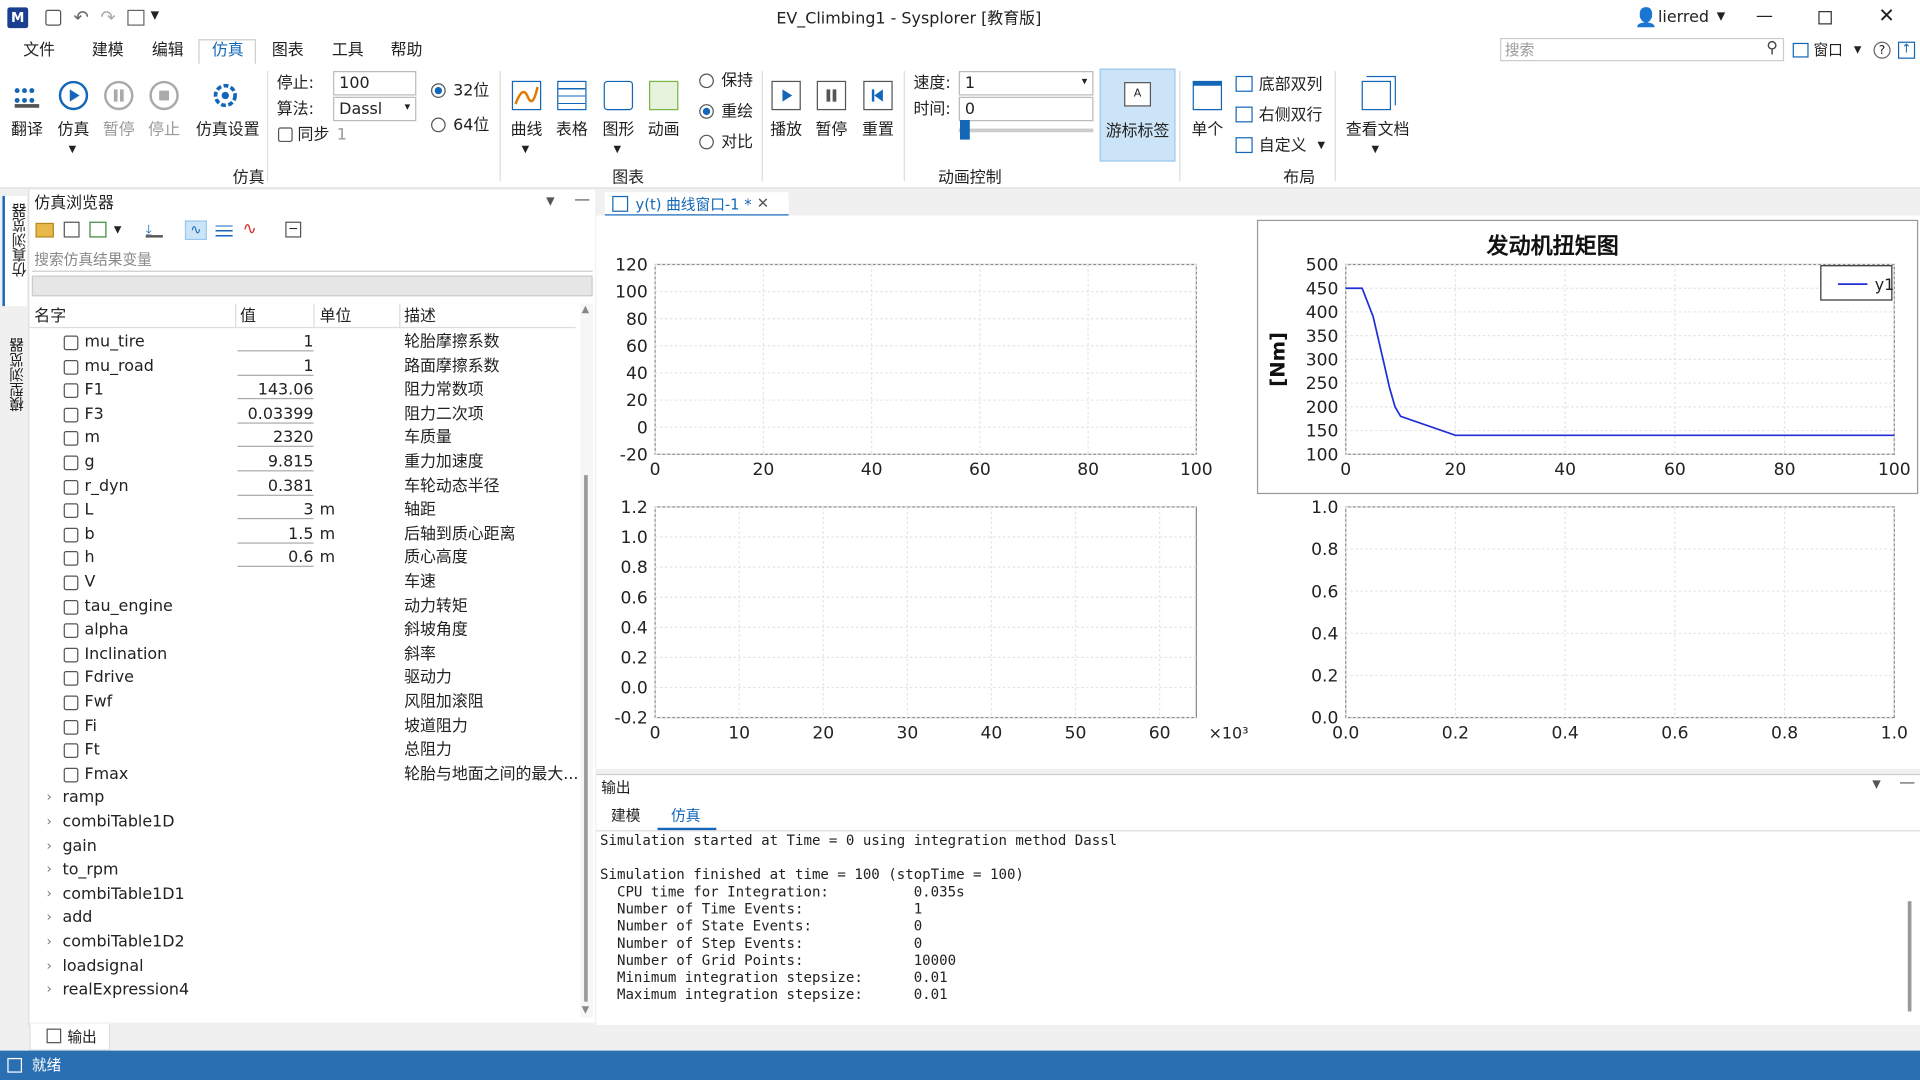  Describe the element at coordinates (1827, 50) in the screenshot. I see `window-menu: 窗口` at that location.